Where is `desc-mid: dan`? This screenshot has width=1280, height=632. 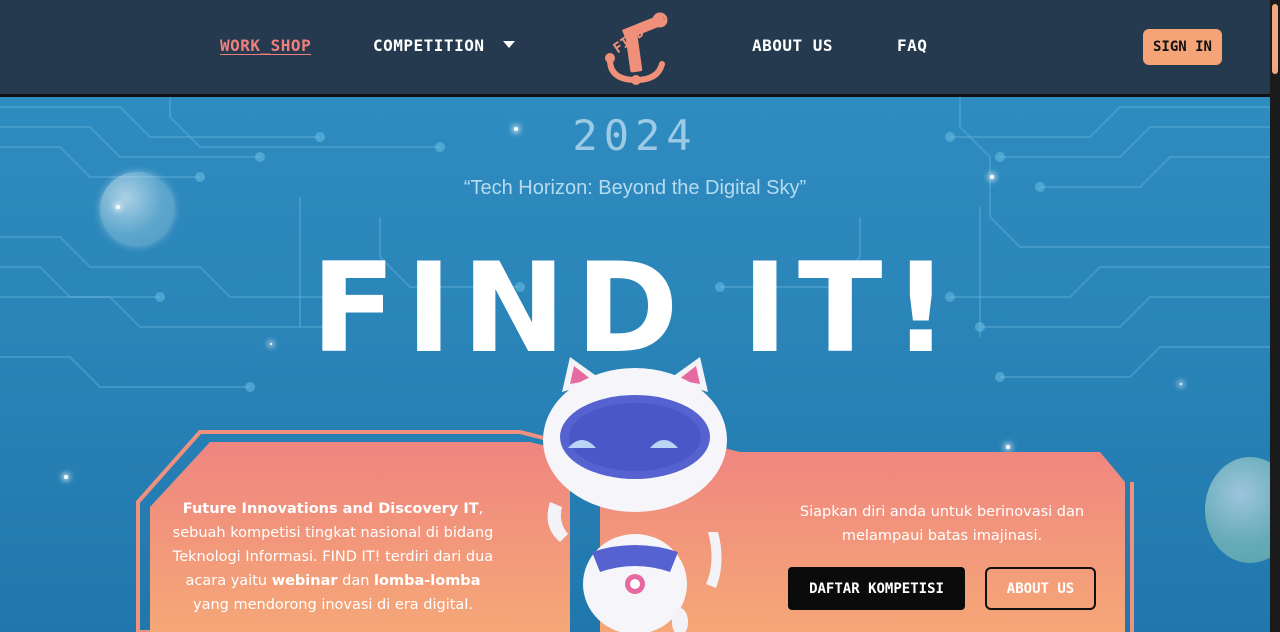
desc-mid: dan is located at coordinates (356, 581).